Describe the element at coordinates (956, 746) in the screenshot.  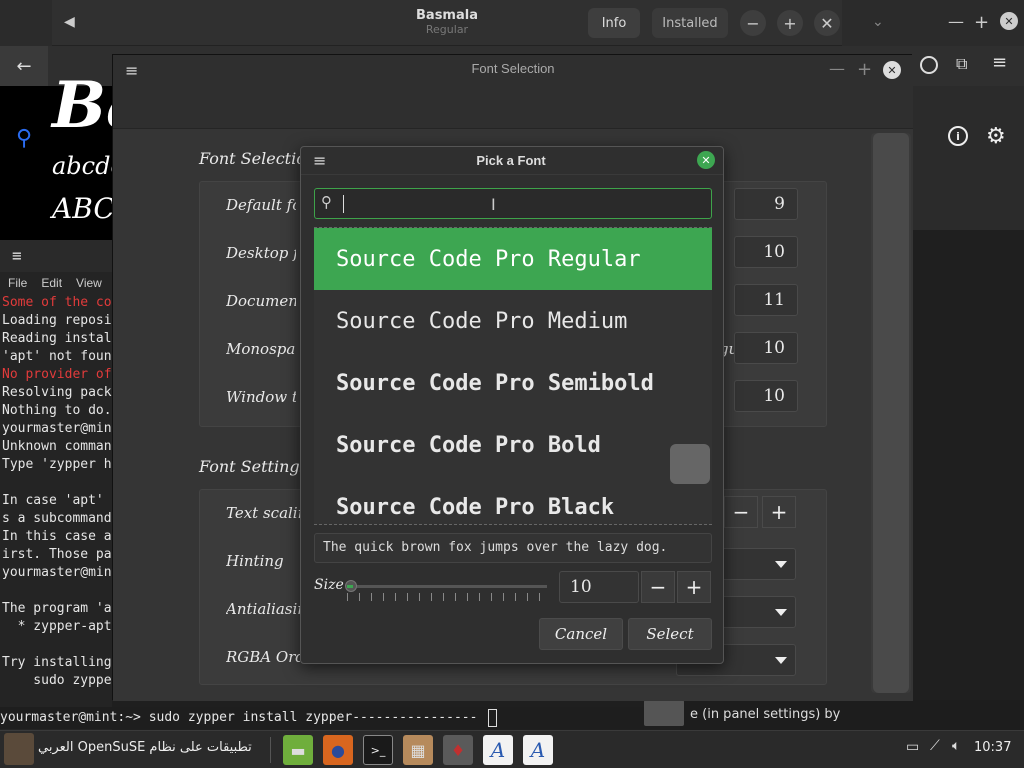
I see `volume-icon: 🔈︎` at that location.